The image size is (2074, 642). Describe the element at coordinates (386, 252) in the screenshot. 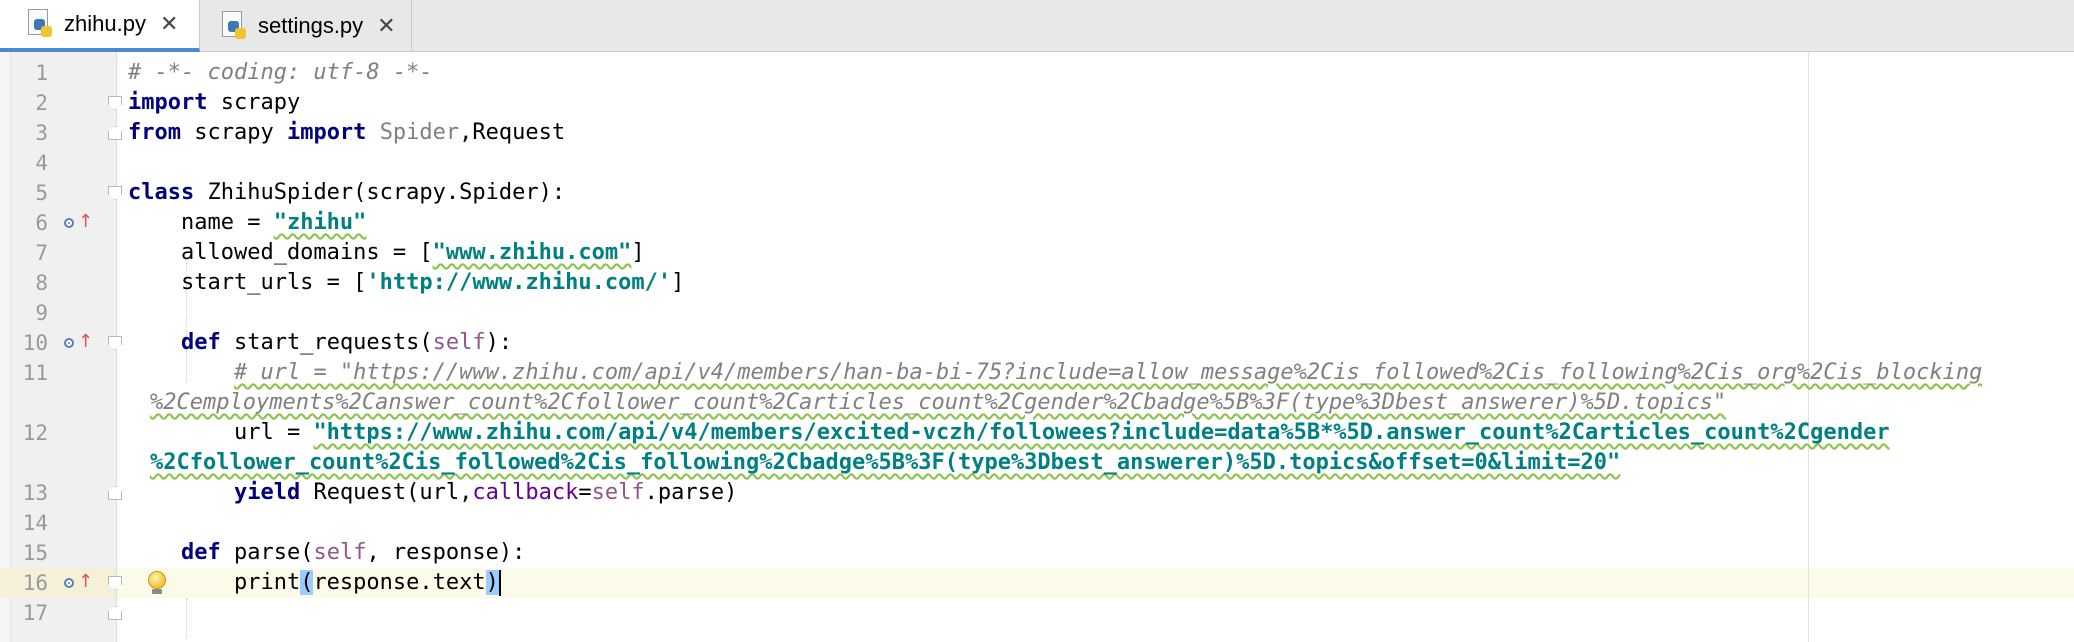

I see `code-line-7: allowed_domains = ["www.zhihu.com"]` at that location.